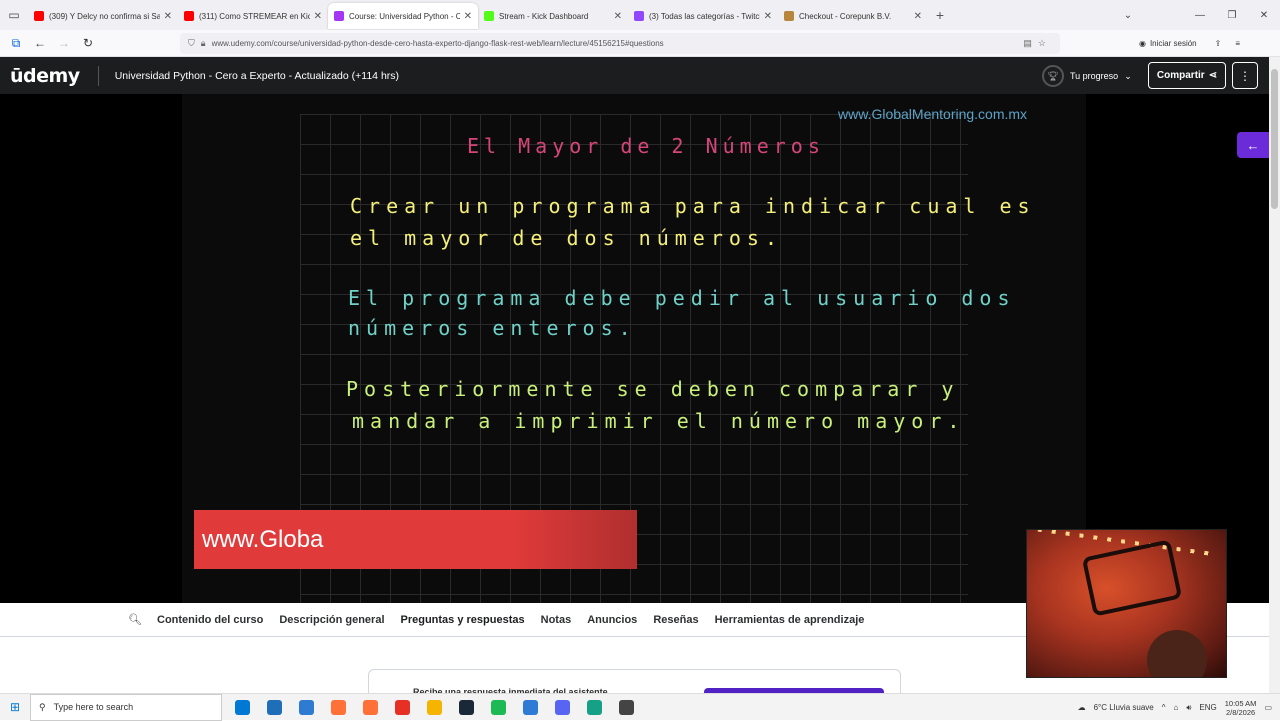 The width and height of the screenshot is (1280, 721). I want to click on network-icon: ⌂, so click(1176, 707).